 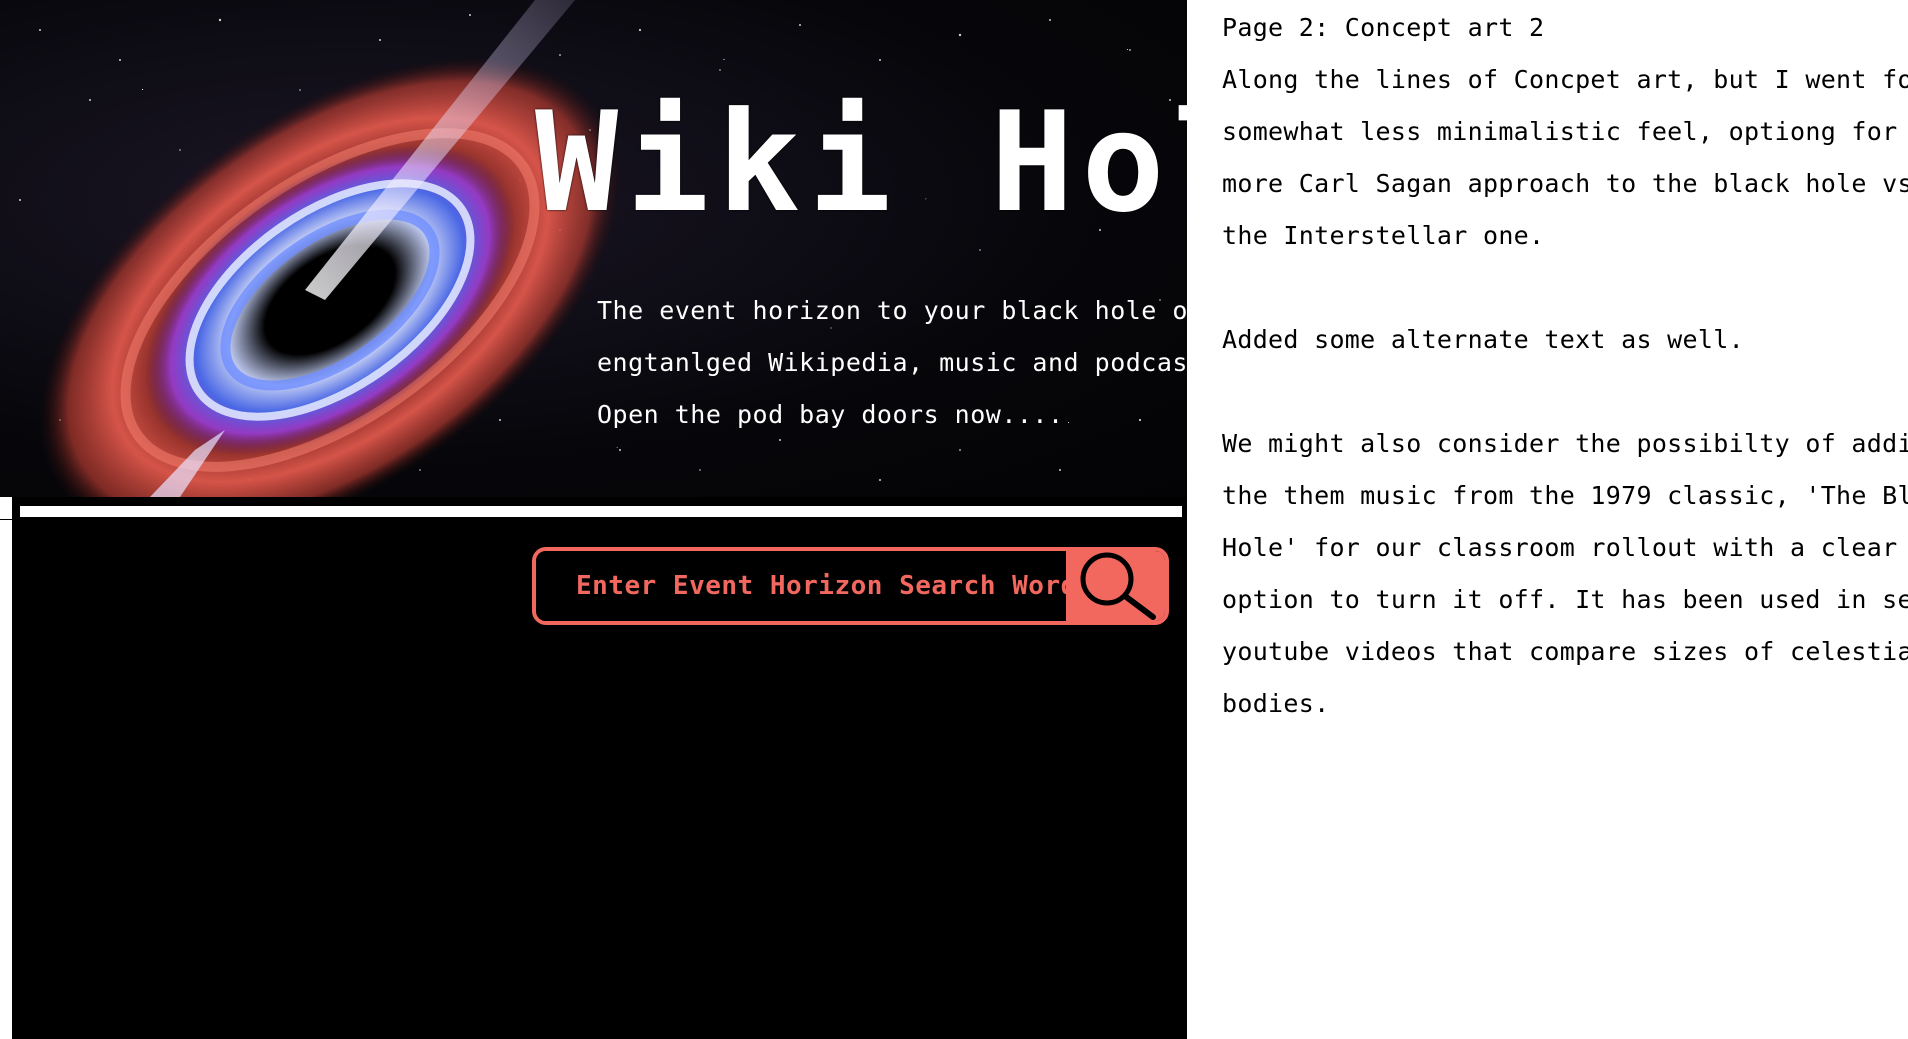 I want to click on search-button, so click(x=1115, y=586).